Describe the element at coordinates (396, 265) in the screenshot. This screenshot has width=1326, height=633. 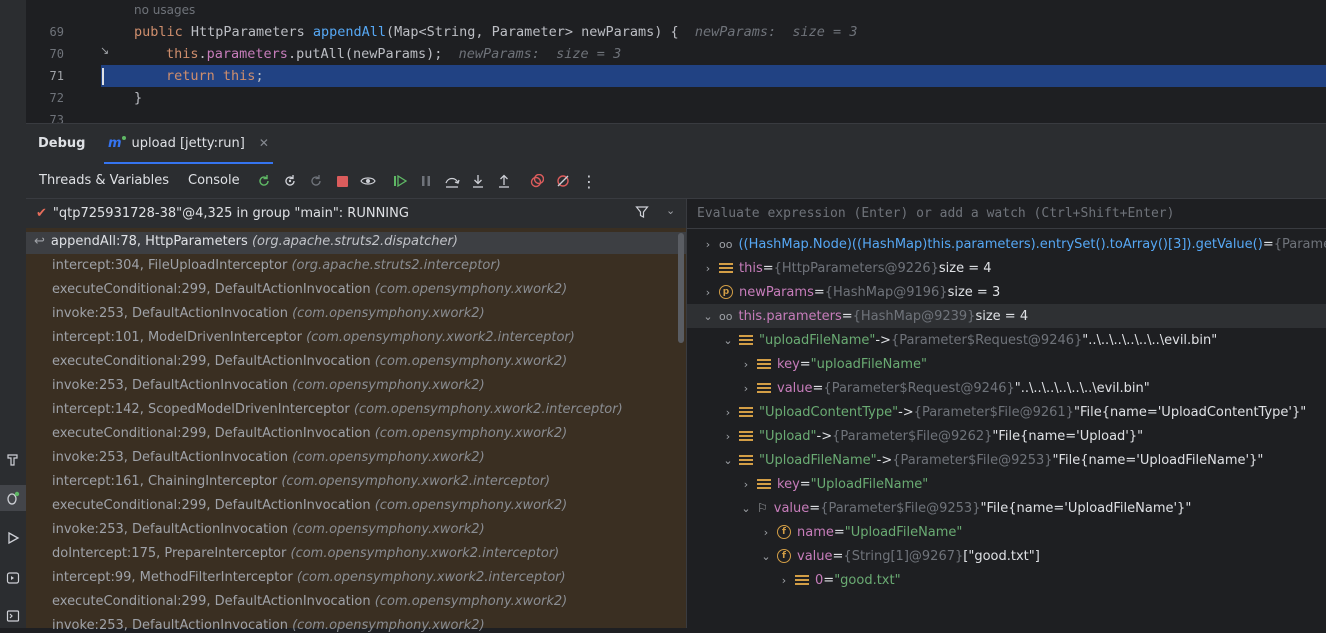
I see `frame-package: (org.apache.struts2.interceptor)` at that location.